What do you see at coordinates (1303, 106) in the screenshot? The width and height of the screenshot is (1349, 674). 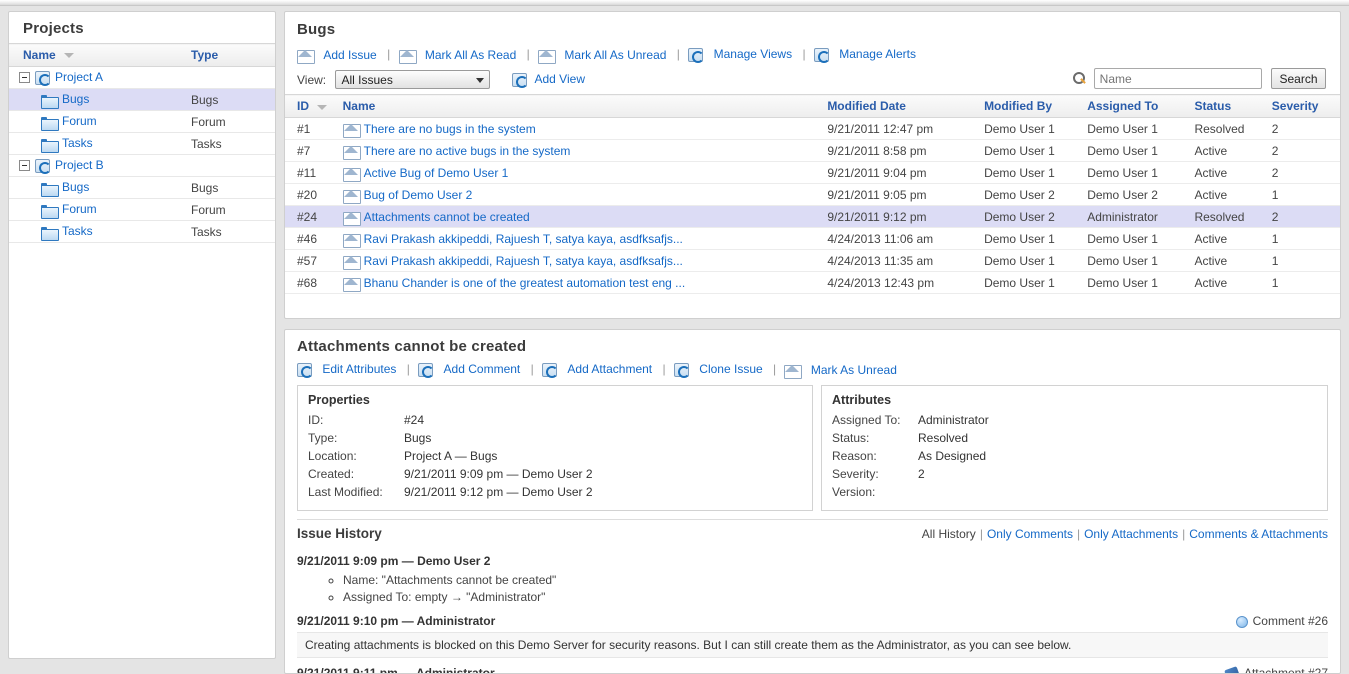 I see `issues-column-severity: Severity` at bounding box center [1303, 106].